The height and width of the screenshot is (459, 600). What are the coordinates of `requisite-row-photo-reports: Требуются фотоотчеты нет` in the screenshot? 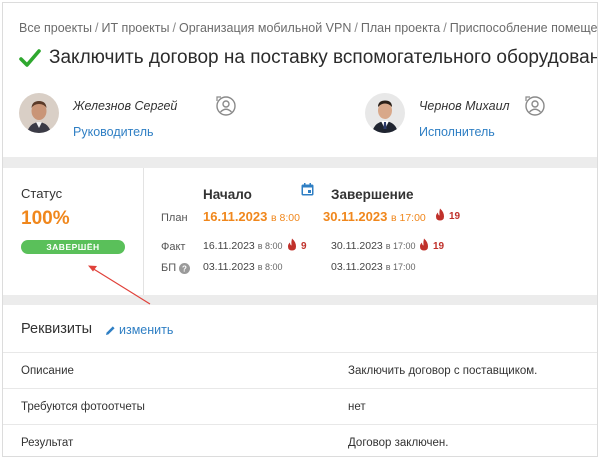 It's located at (300, 406).